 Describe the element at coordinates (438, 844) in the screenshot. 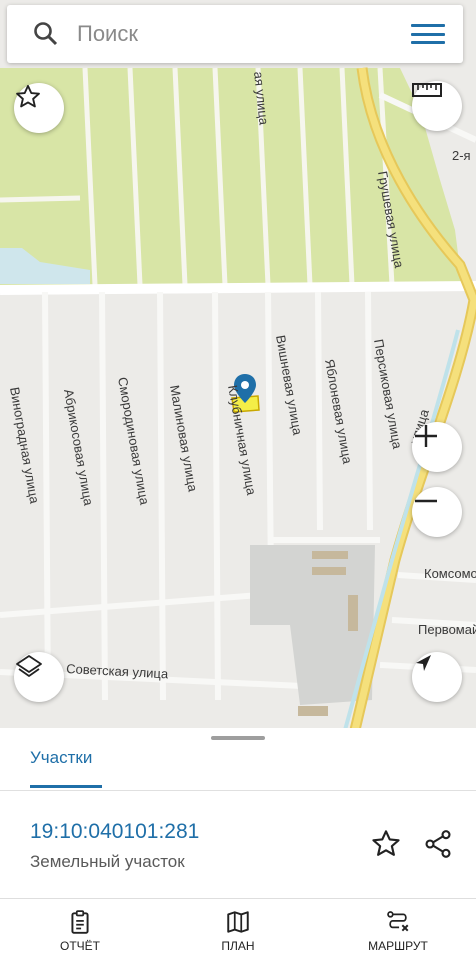

I see `share-icon` at that location.